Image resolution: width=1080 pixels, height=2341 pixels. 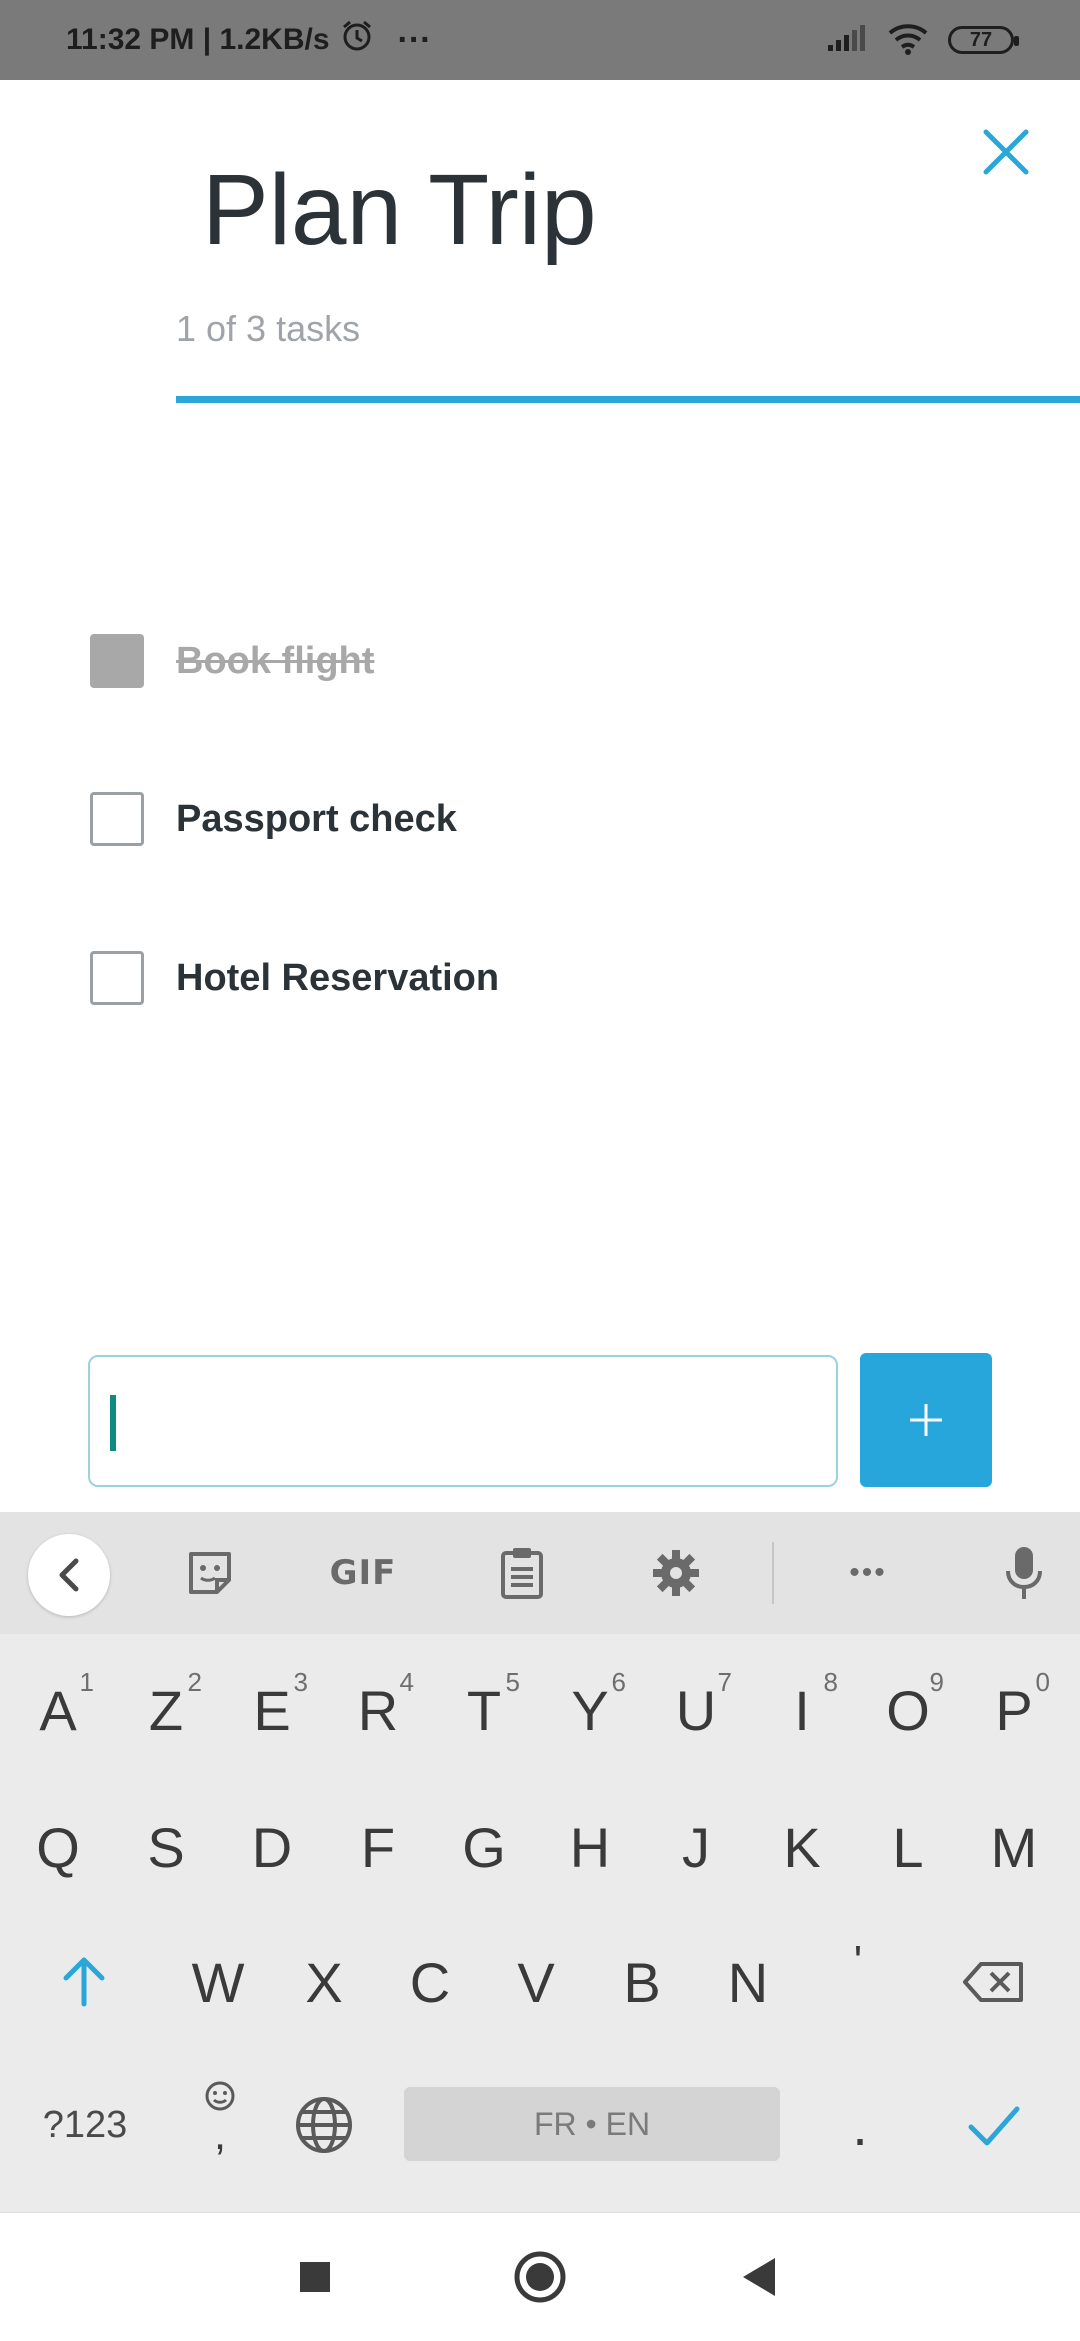 I want to click on close-button, so click(x=1006, y=152).